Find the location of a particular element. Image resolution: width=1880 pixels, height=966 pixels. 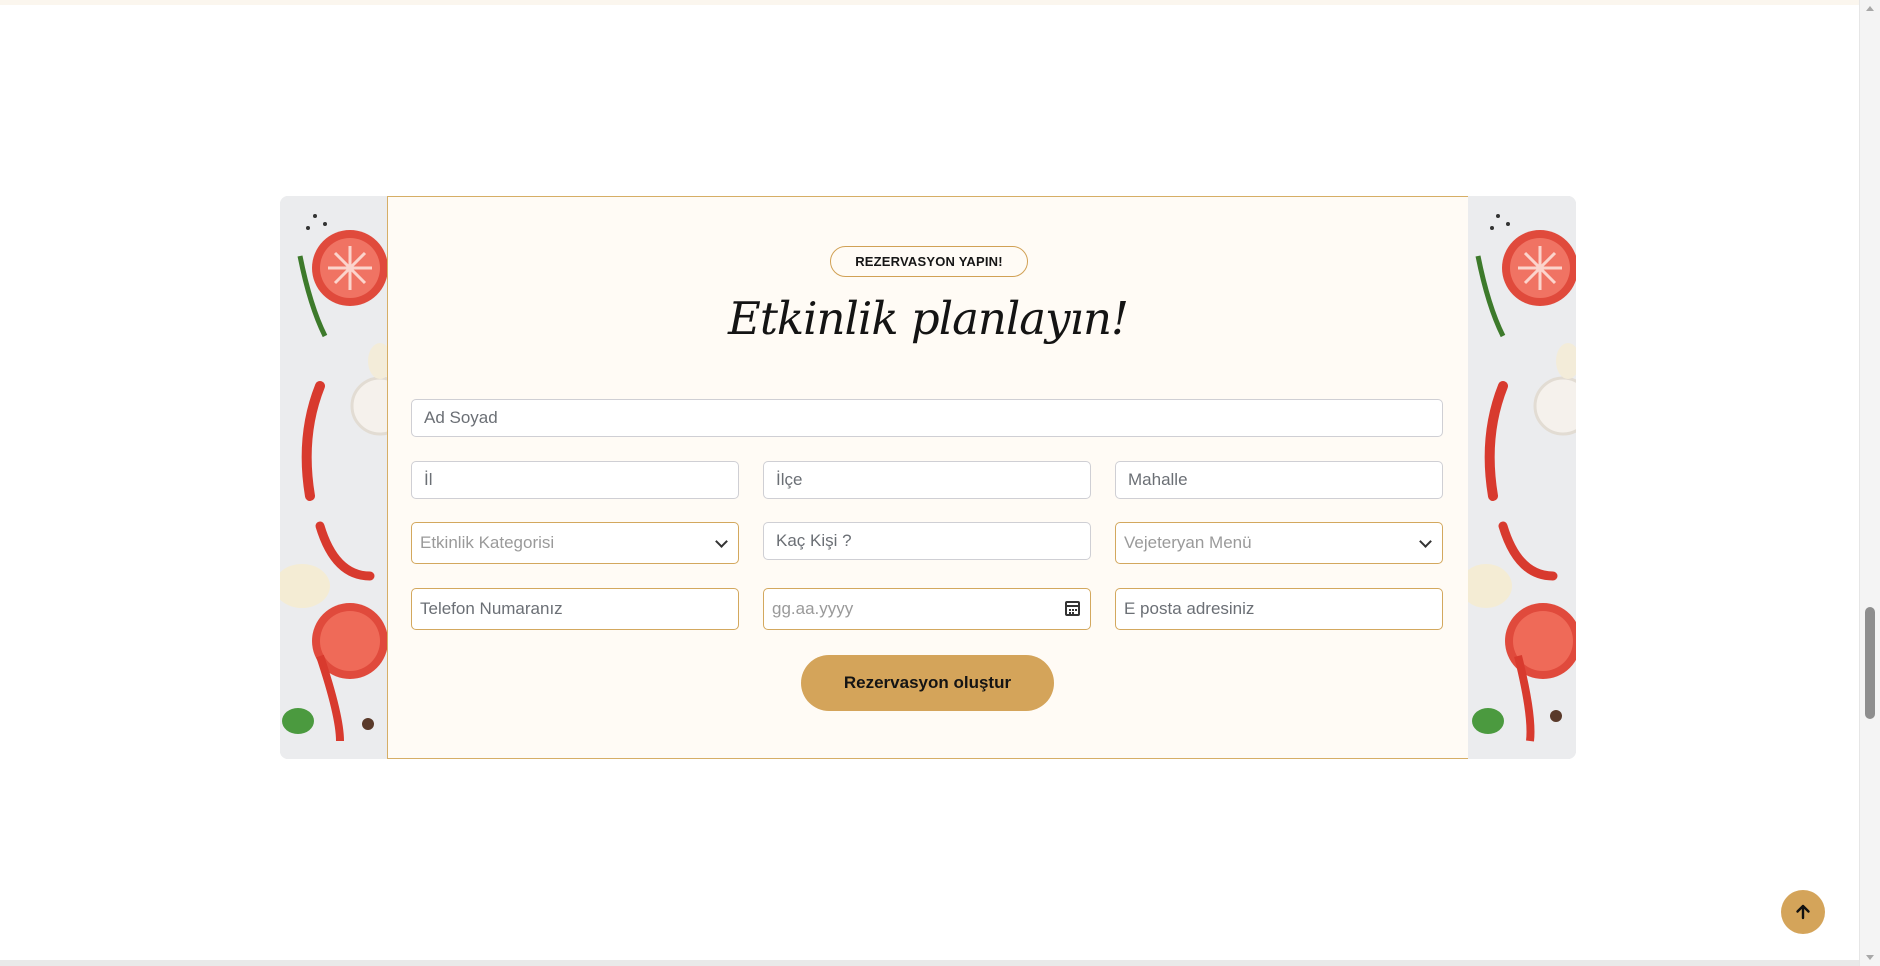

guest-count-input: Kaç Kişi ? is located at coordinates (927, 541).